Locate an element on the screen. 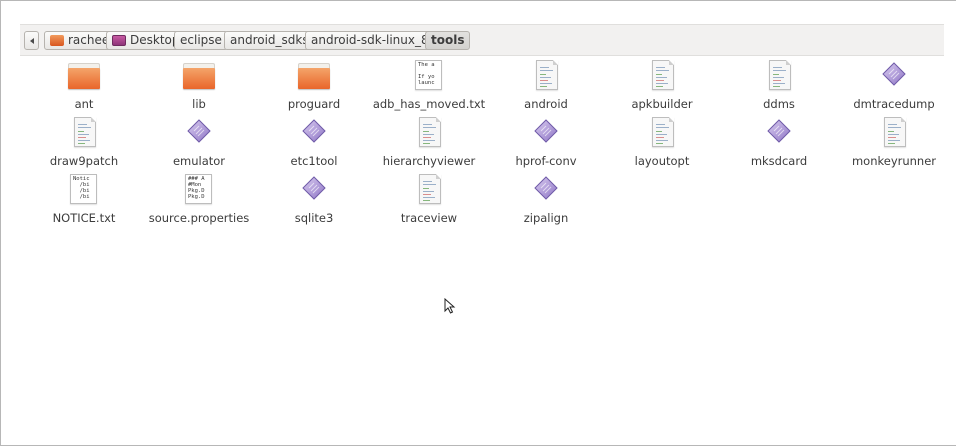  file-name-label: zipalign is located at coordinates (546, 218).